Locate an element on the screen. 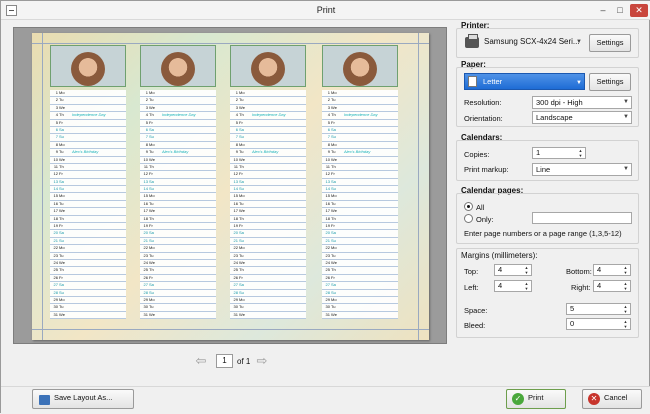 This screenshot has width=650, height=414. minimize-icon: – is located at coordinates (603, 10).